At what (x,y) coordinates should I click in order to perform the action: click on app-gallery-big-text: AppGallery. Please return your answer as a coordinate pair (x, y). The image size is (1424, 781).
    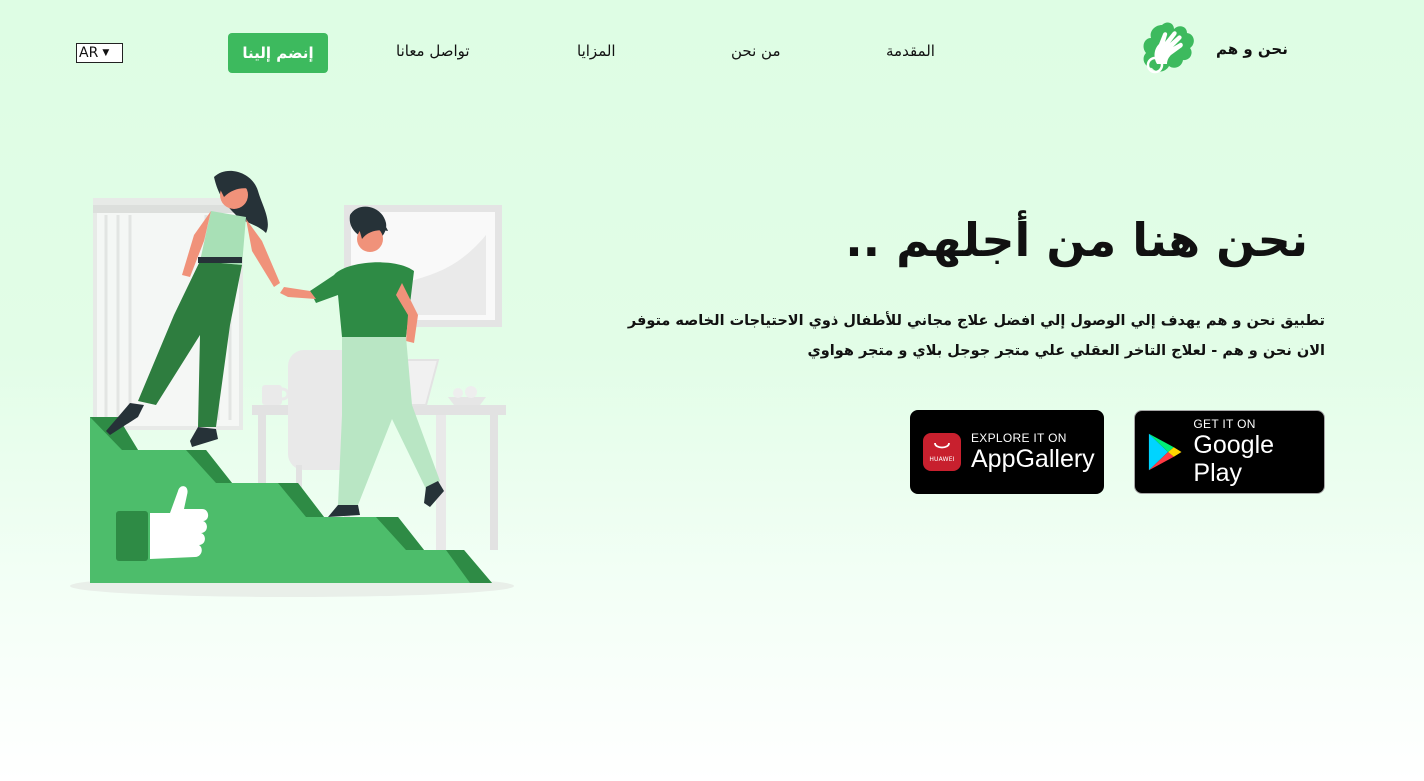
    Looking at the image, I should click on (1033, 459).